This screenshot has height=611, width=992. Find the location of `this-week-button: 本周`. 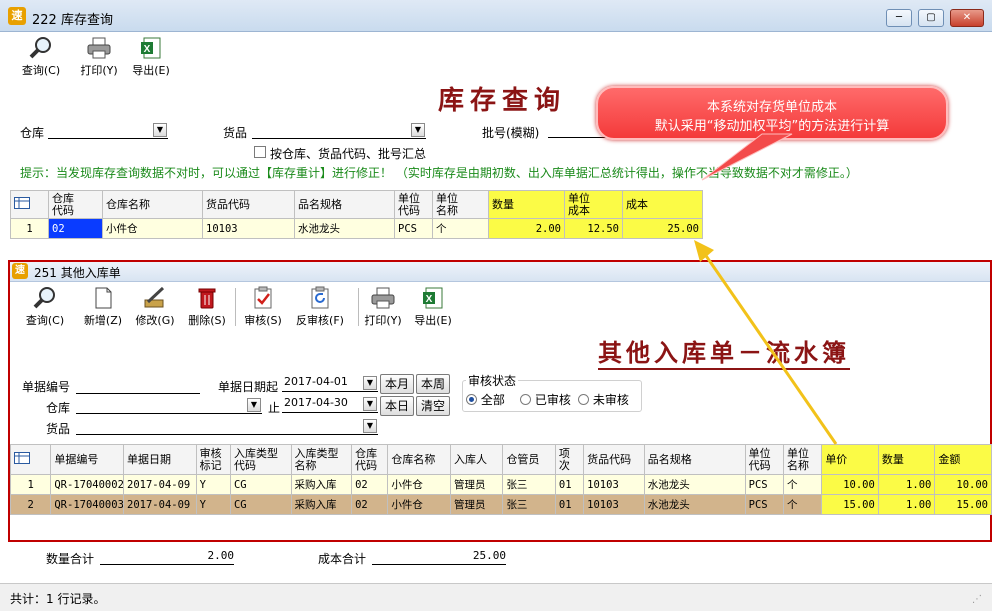

this-week-button: 本周 is located at coordinates (433, 384).